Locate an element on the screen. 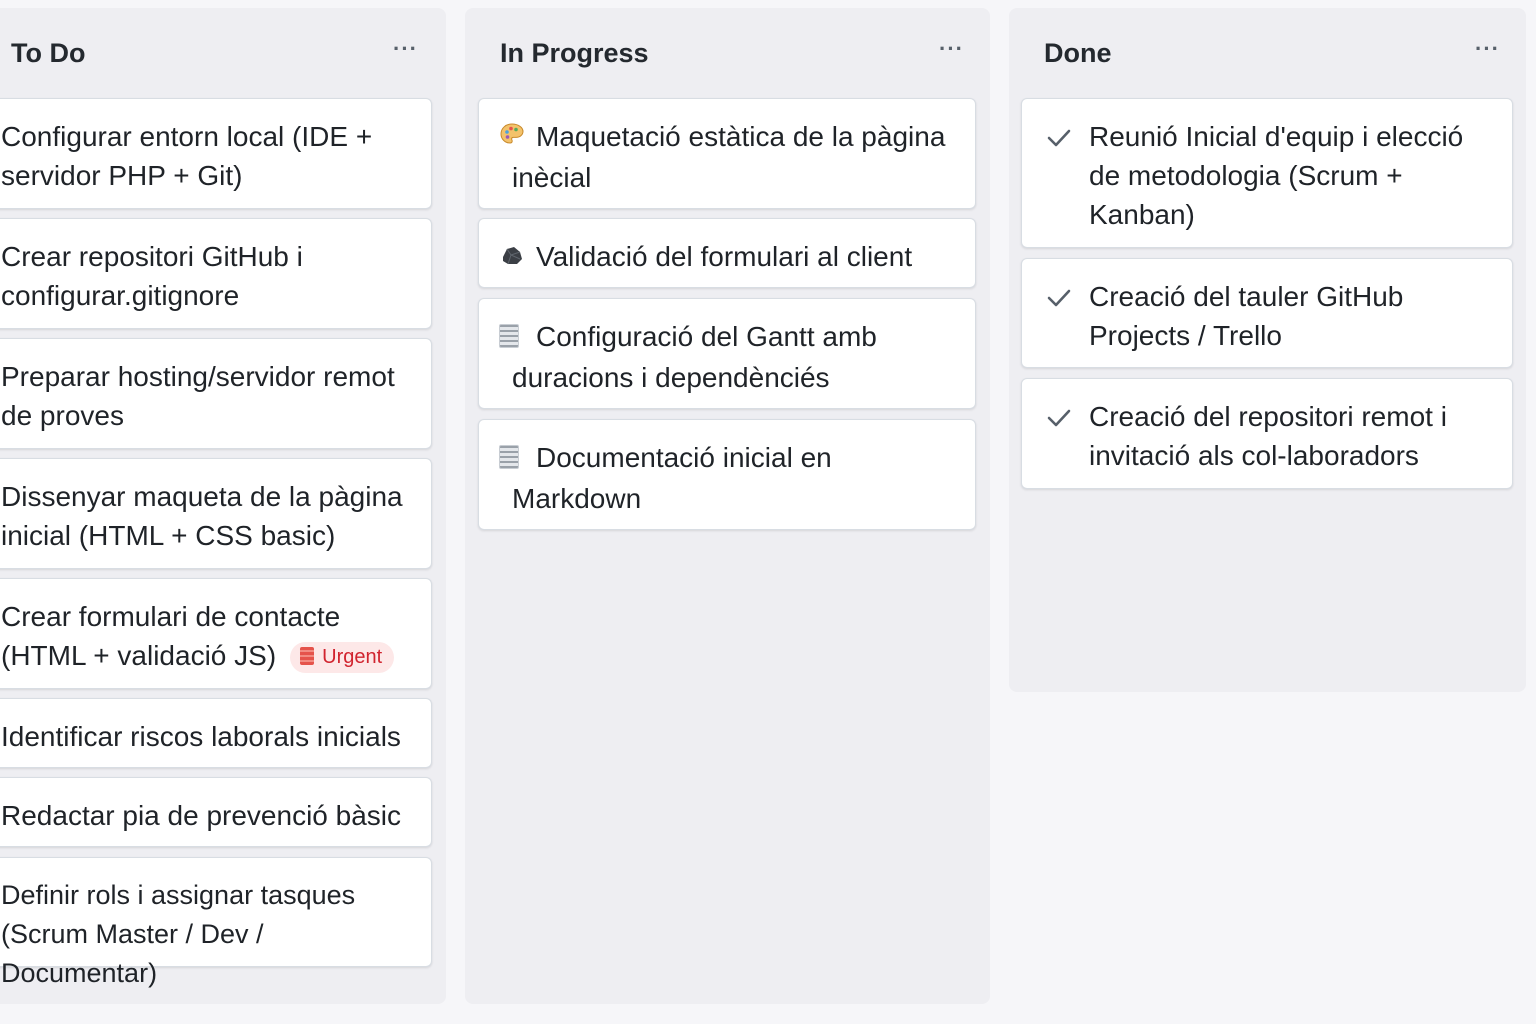 This screenshot has width=1536, height=1024. card-maquetacio-estatica: Maquetació estàtica de la pàgina inècial is located at coordinates (727, 153).